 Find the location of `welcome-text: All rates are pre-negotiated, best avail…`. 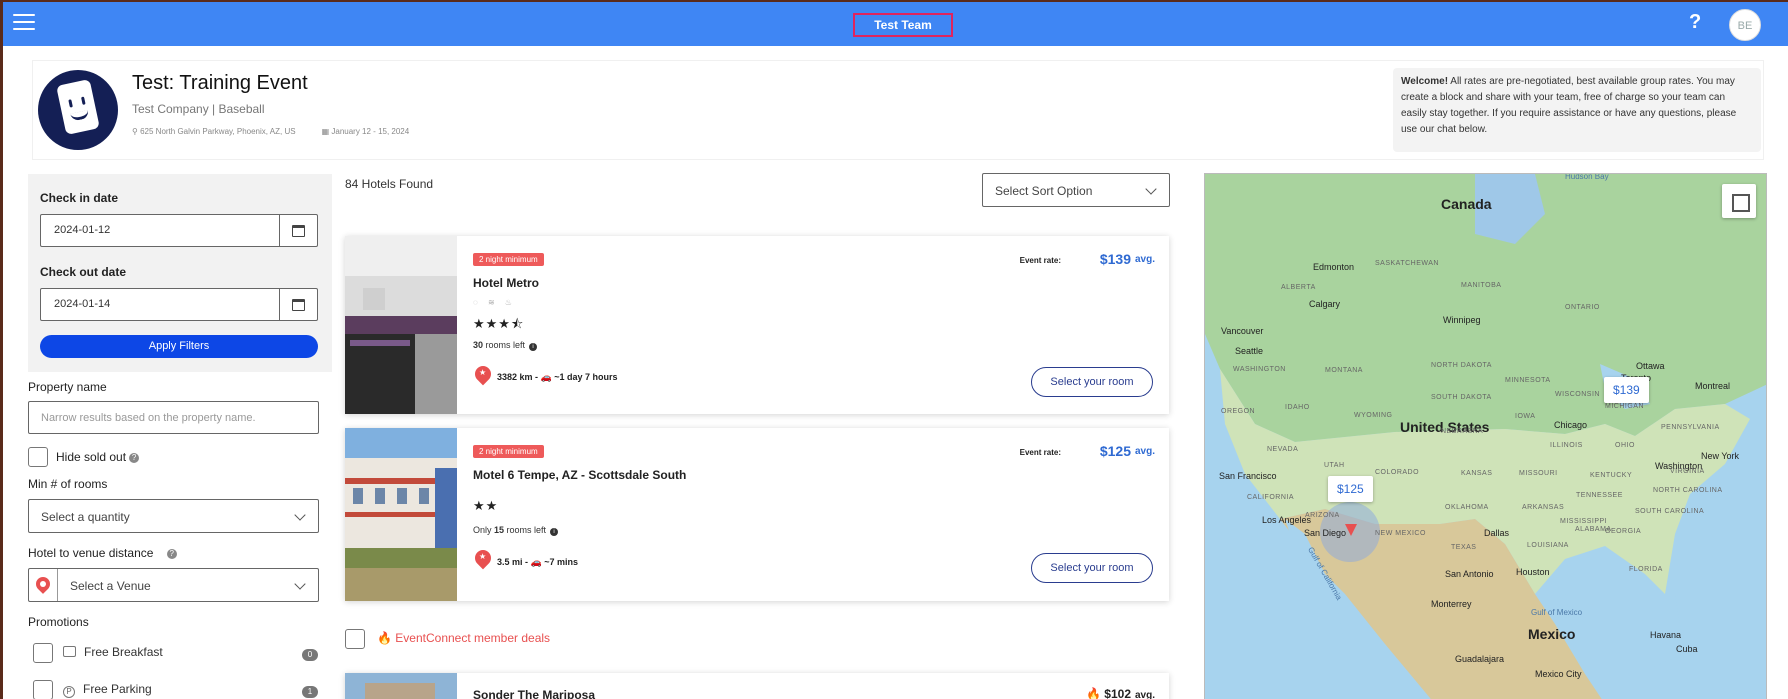

welcome-text: All rates are pre-negotiated, best avail… is located at coordinates (1569, 105).